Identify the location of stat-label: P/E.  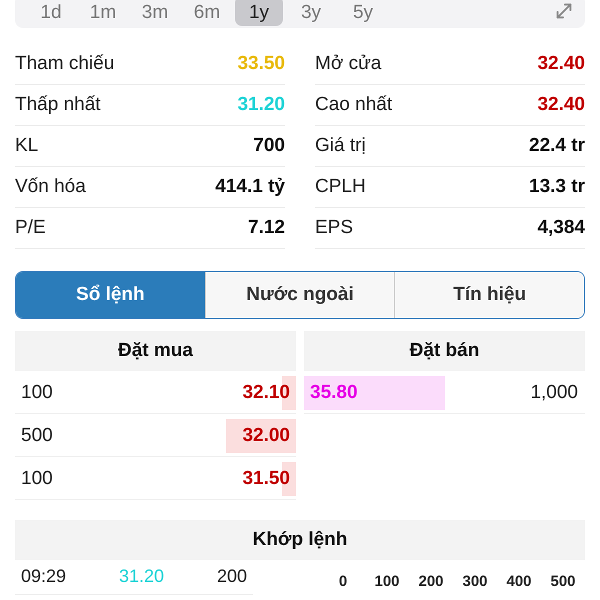
(30, 228).